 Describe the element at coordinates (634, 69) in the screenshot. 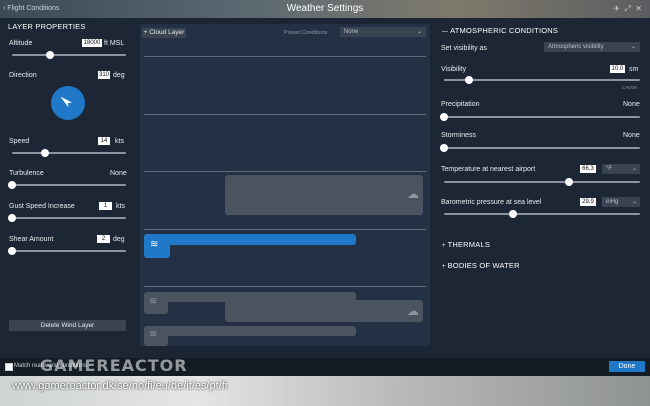

I see `visibility-unit: sm` at that location.